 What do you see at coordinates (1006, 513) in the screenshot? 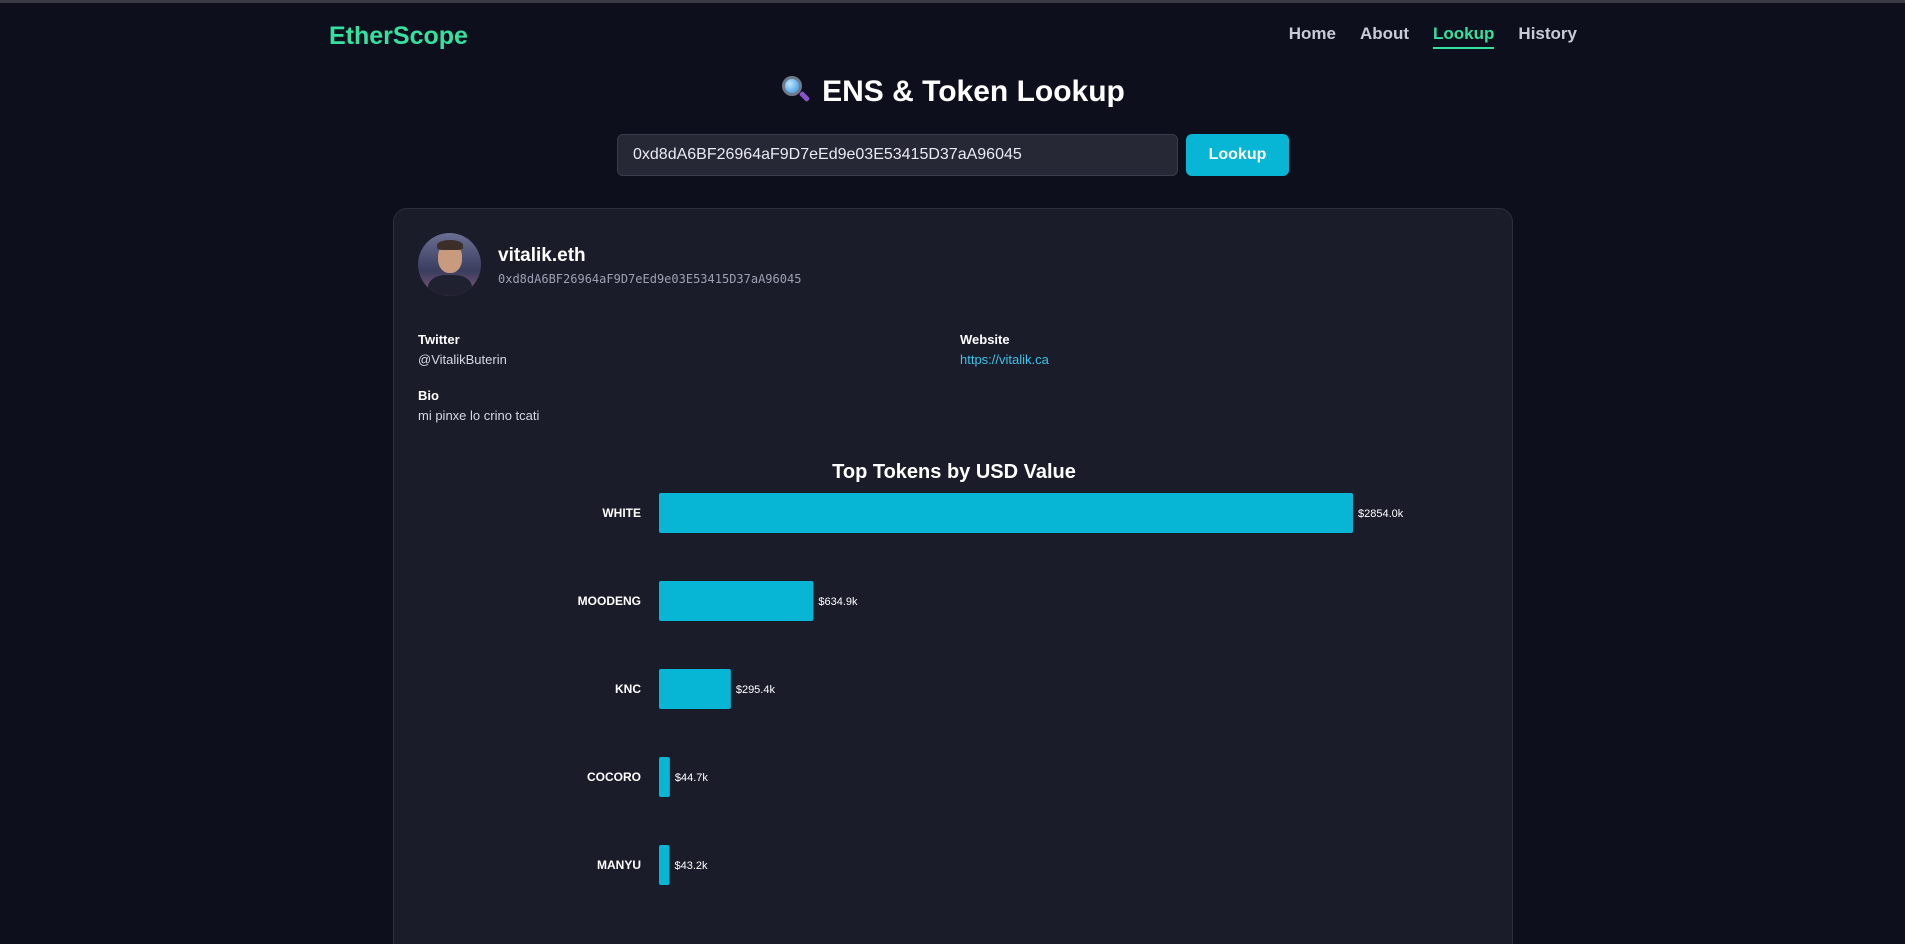
I see `bar-white` at bounding box center [1006, 513].